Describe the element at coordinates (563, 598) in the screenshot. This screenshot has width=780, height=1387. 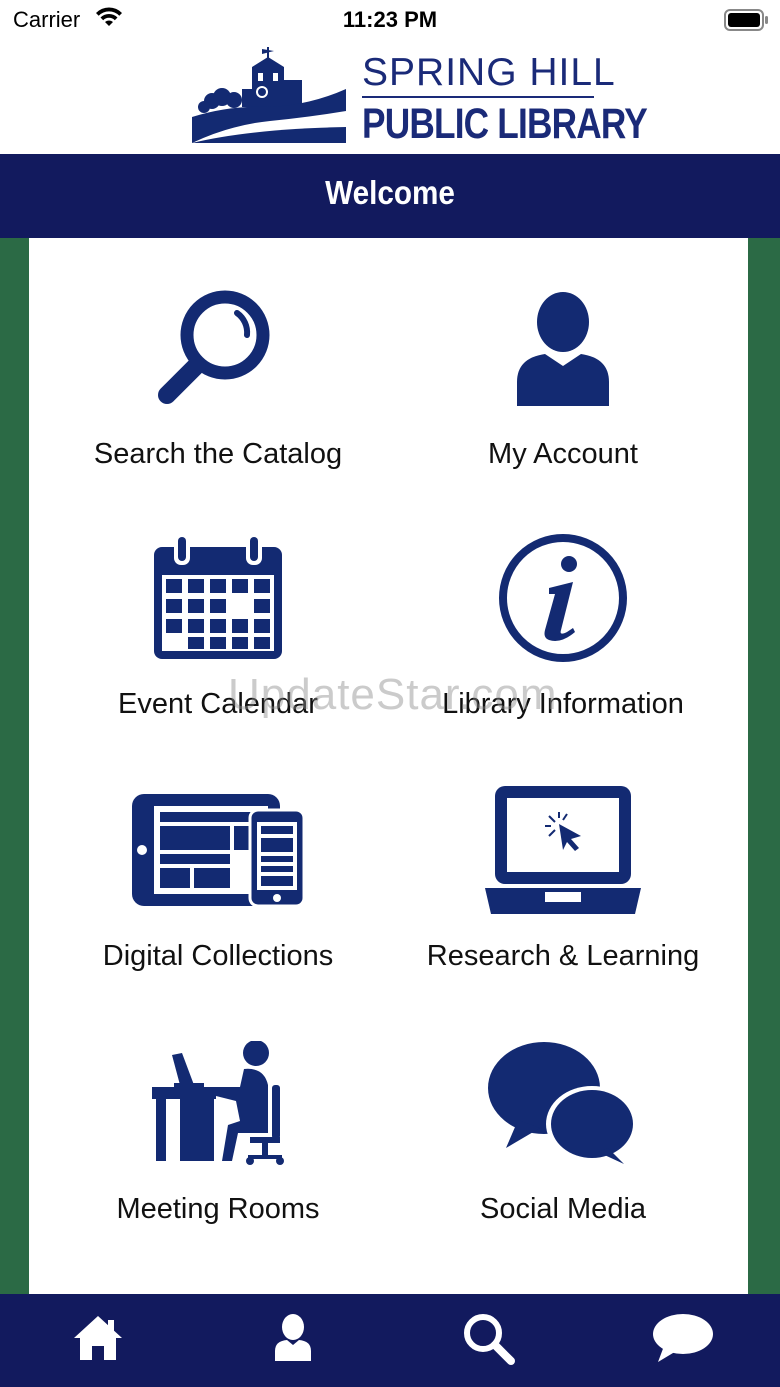
I see `info-icon` at that location.